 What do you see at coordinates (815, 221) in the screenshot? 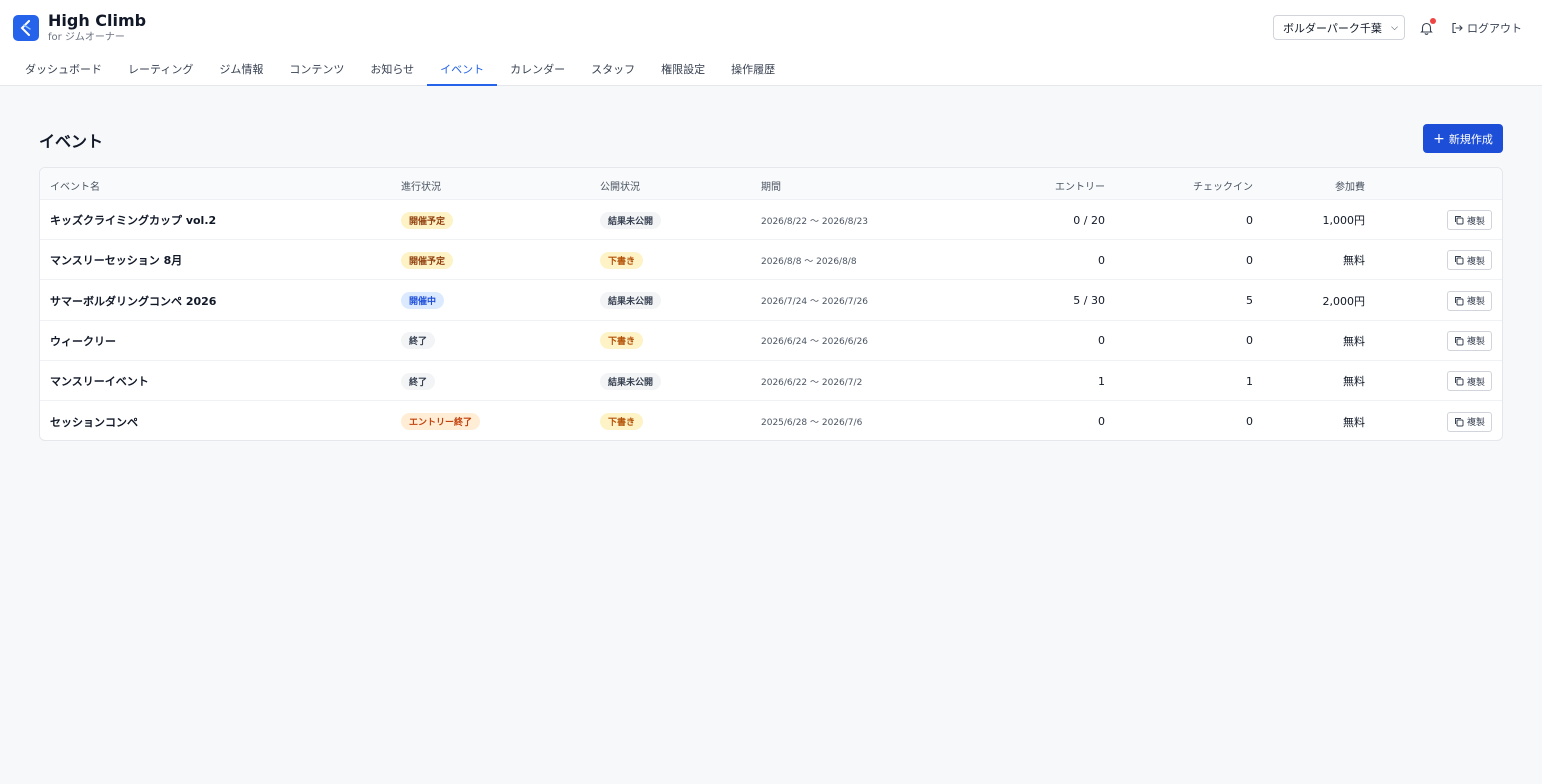
I see `event-period: 2026/8/22 〜 2026/8/23` at bounding box center [815, 221].